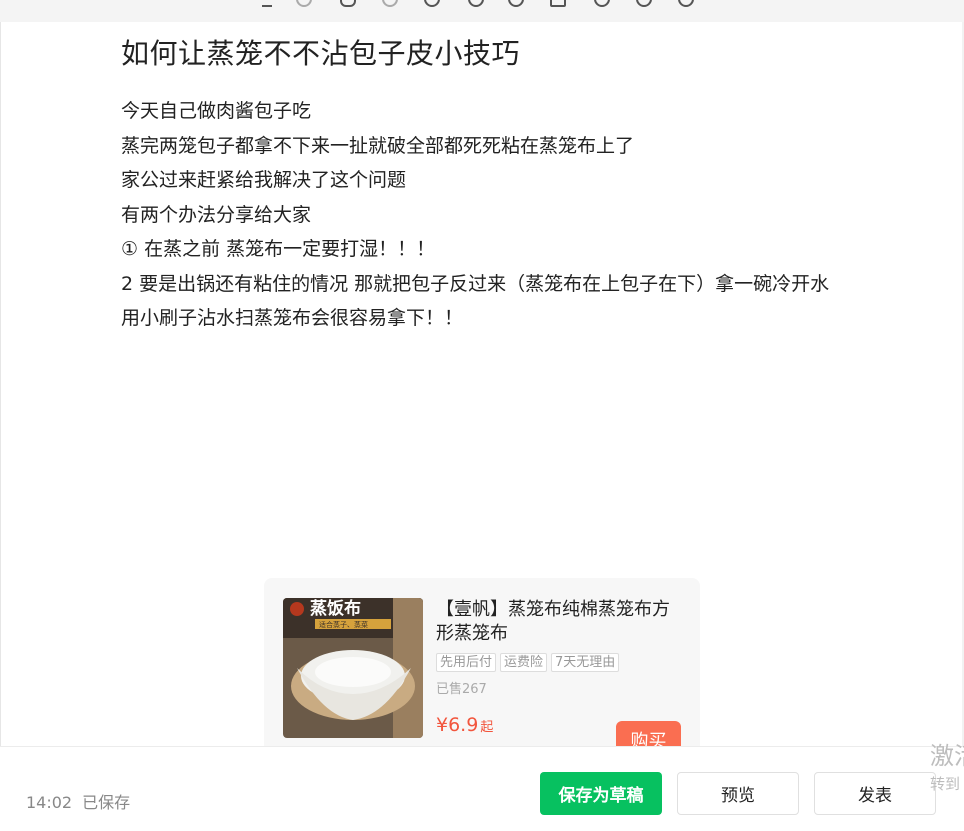  Describe the element at coordinates (348, 3) in the screenshot. I see `link-icon` at that location.